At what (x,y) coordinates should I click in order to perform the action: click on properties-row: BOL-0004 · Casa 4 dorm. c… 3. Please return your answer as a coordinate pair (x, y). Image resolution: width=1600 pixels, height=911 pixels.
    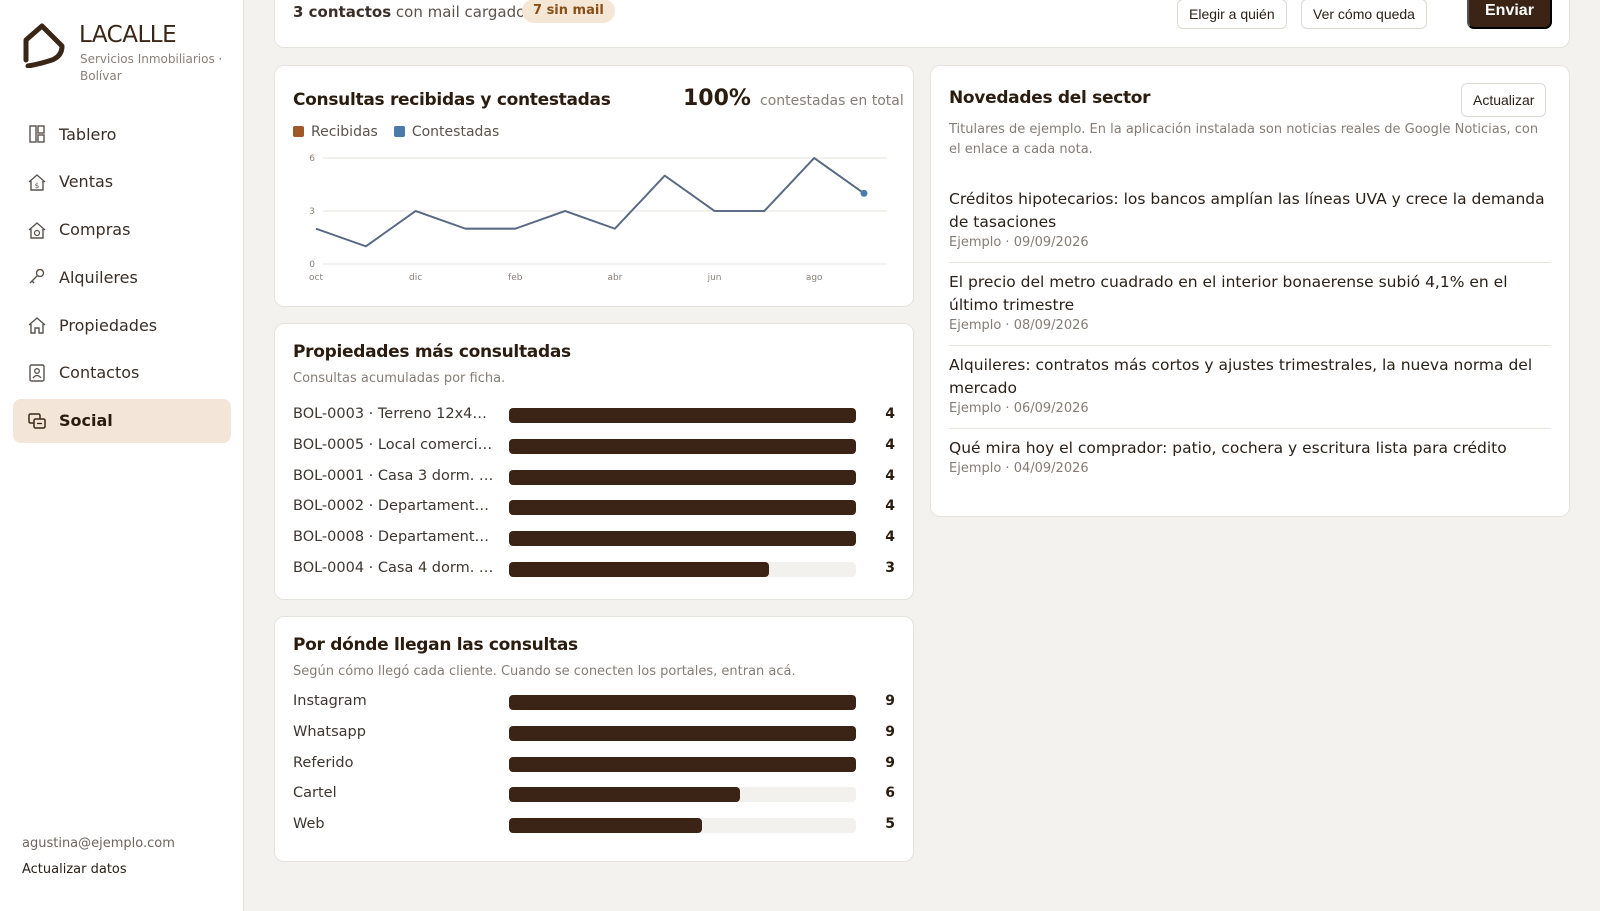
    Looking at the image, I should click on (594, 569).